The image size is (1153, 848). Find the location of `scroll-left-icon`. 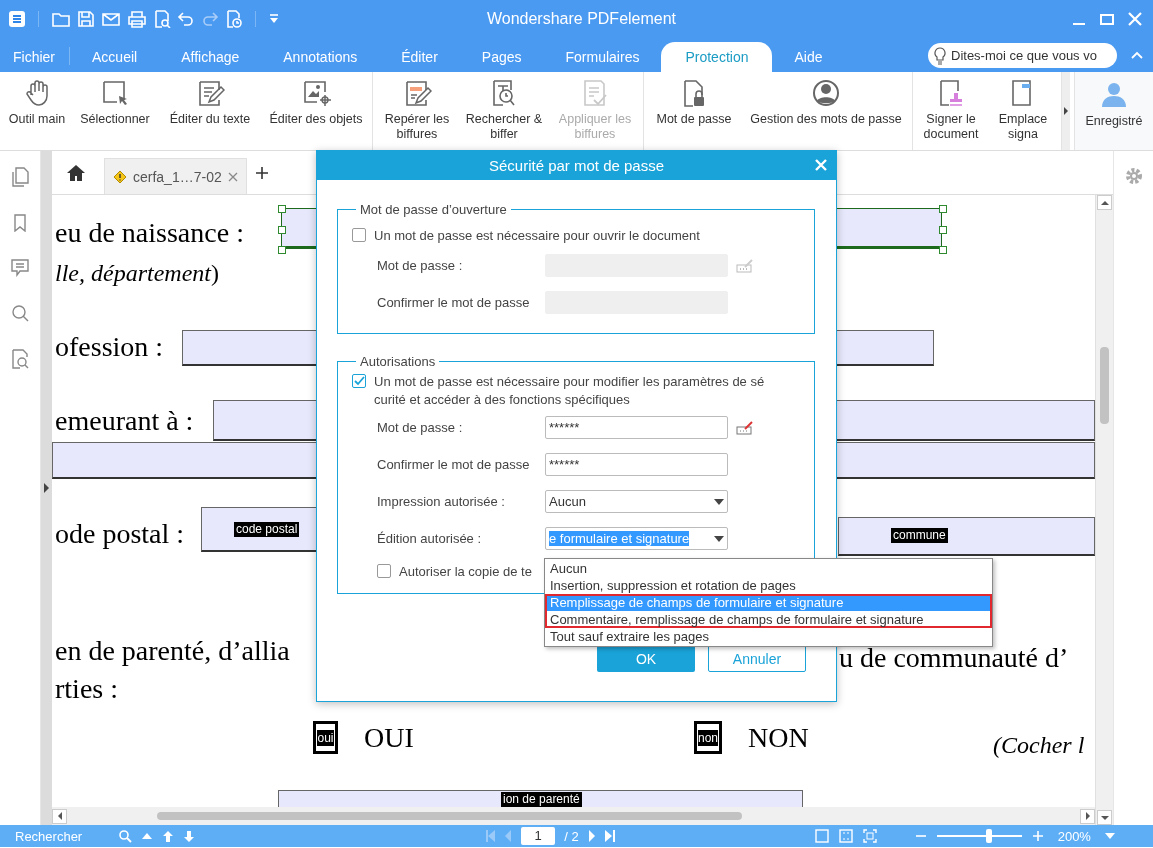

scroll-left-icon is located at coordinates (59, 816).